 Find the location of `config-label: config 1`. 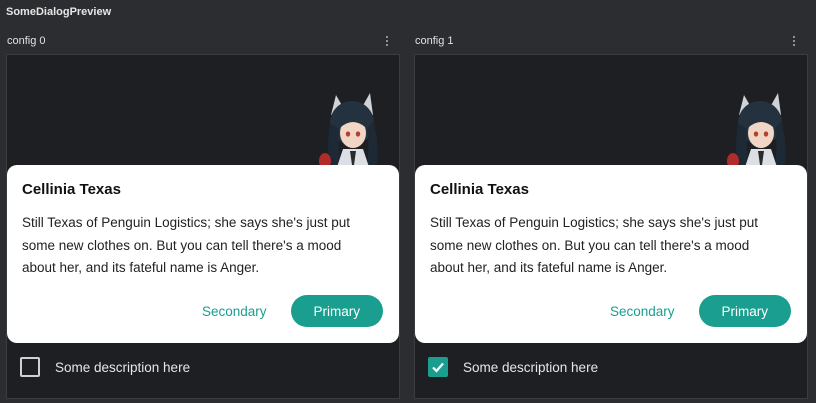

config-label: config 1 is located at coordinates (434, 41).